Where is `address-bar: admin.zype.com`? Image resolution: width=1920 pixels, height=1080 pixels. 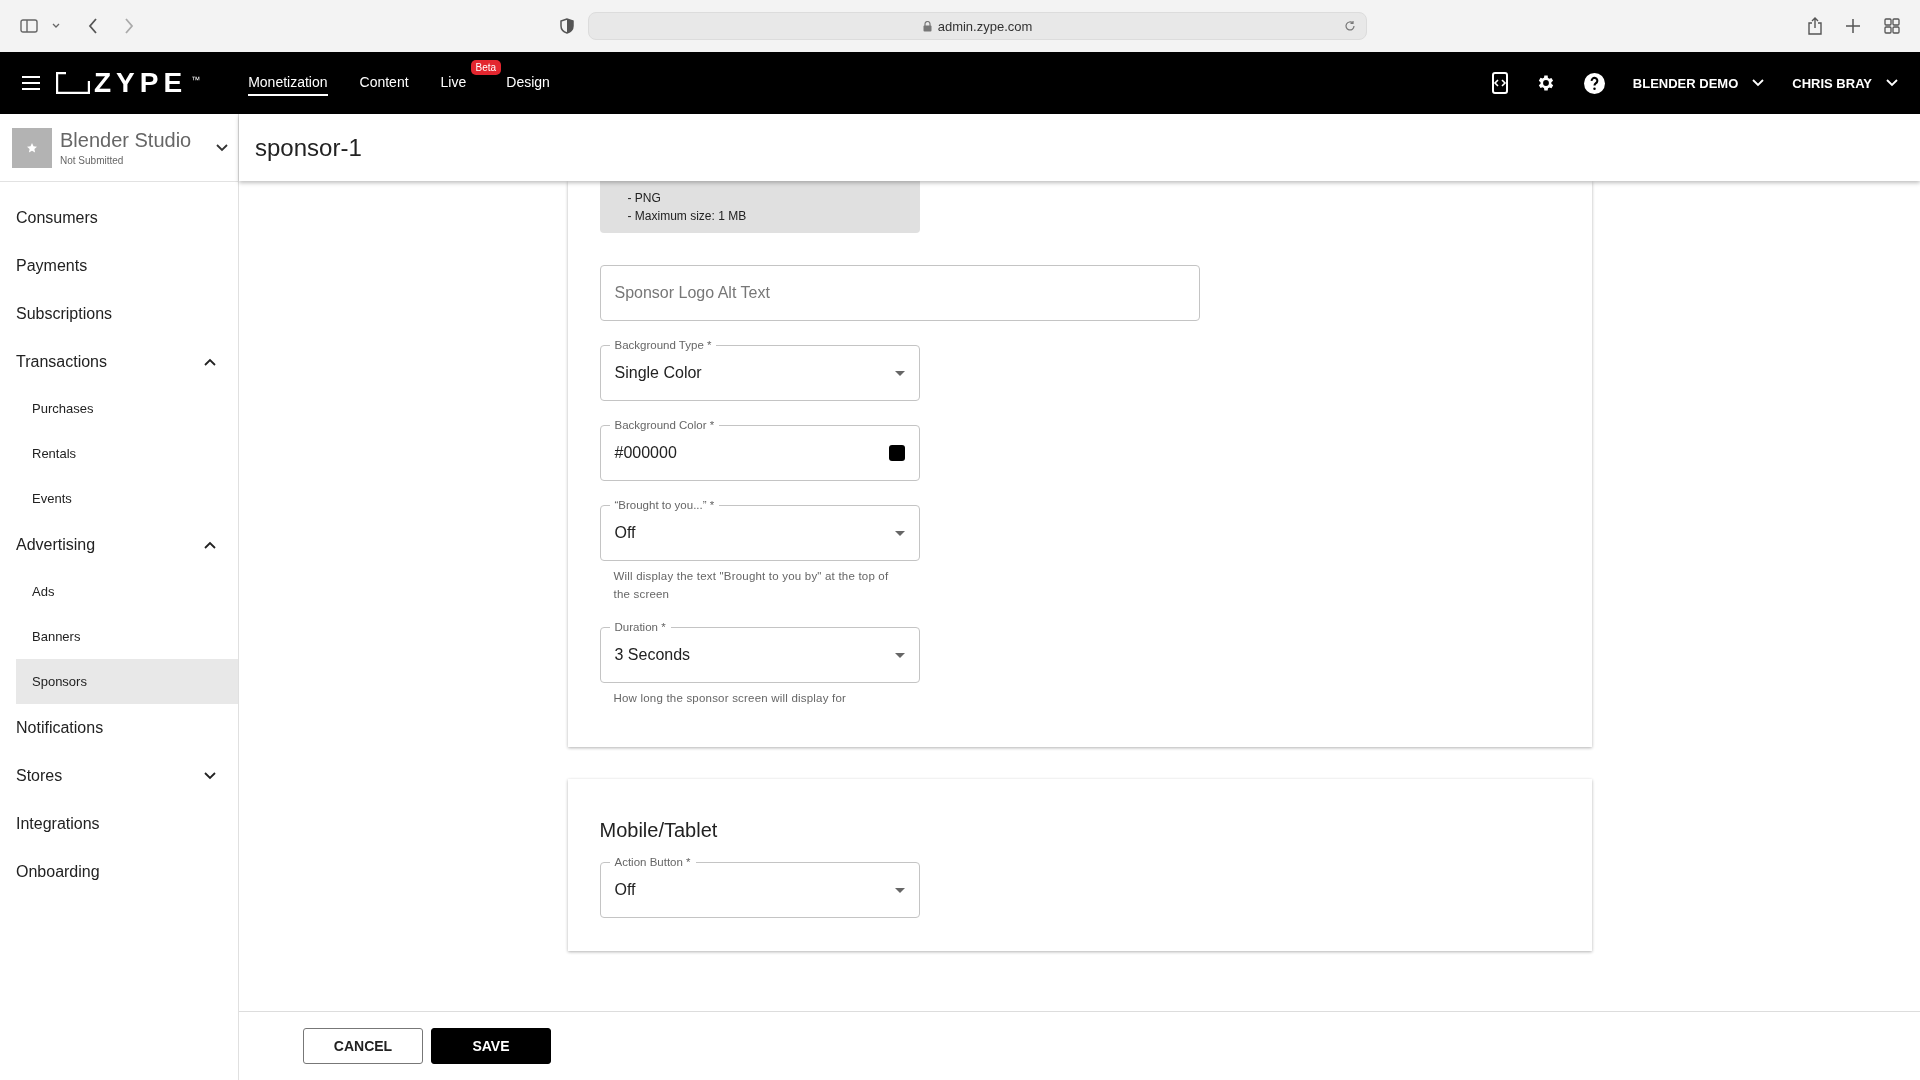
address-bar: admin.zype.com is located at coordinates (977, 26).